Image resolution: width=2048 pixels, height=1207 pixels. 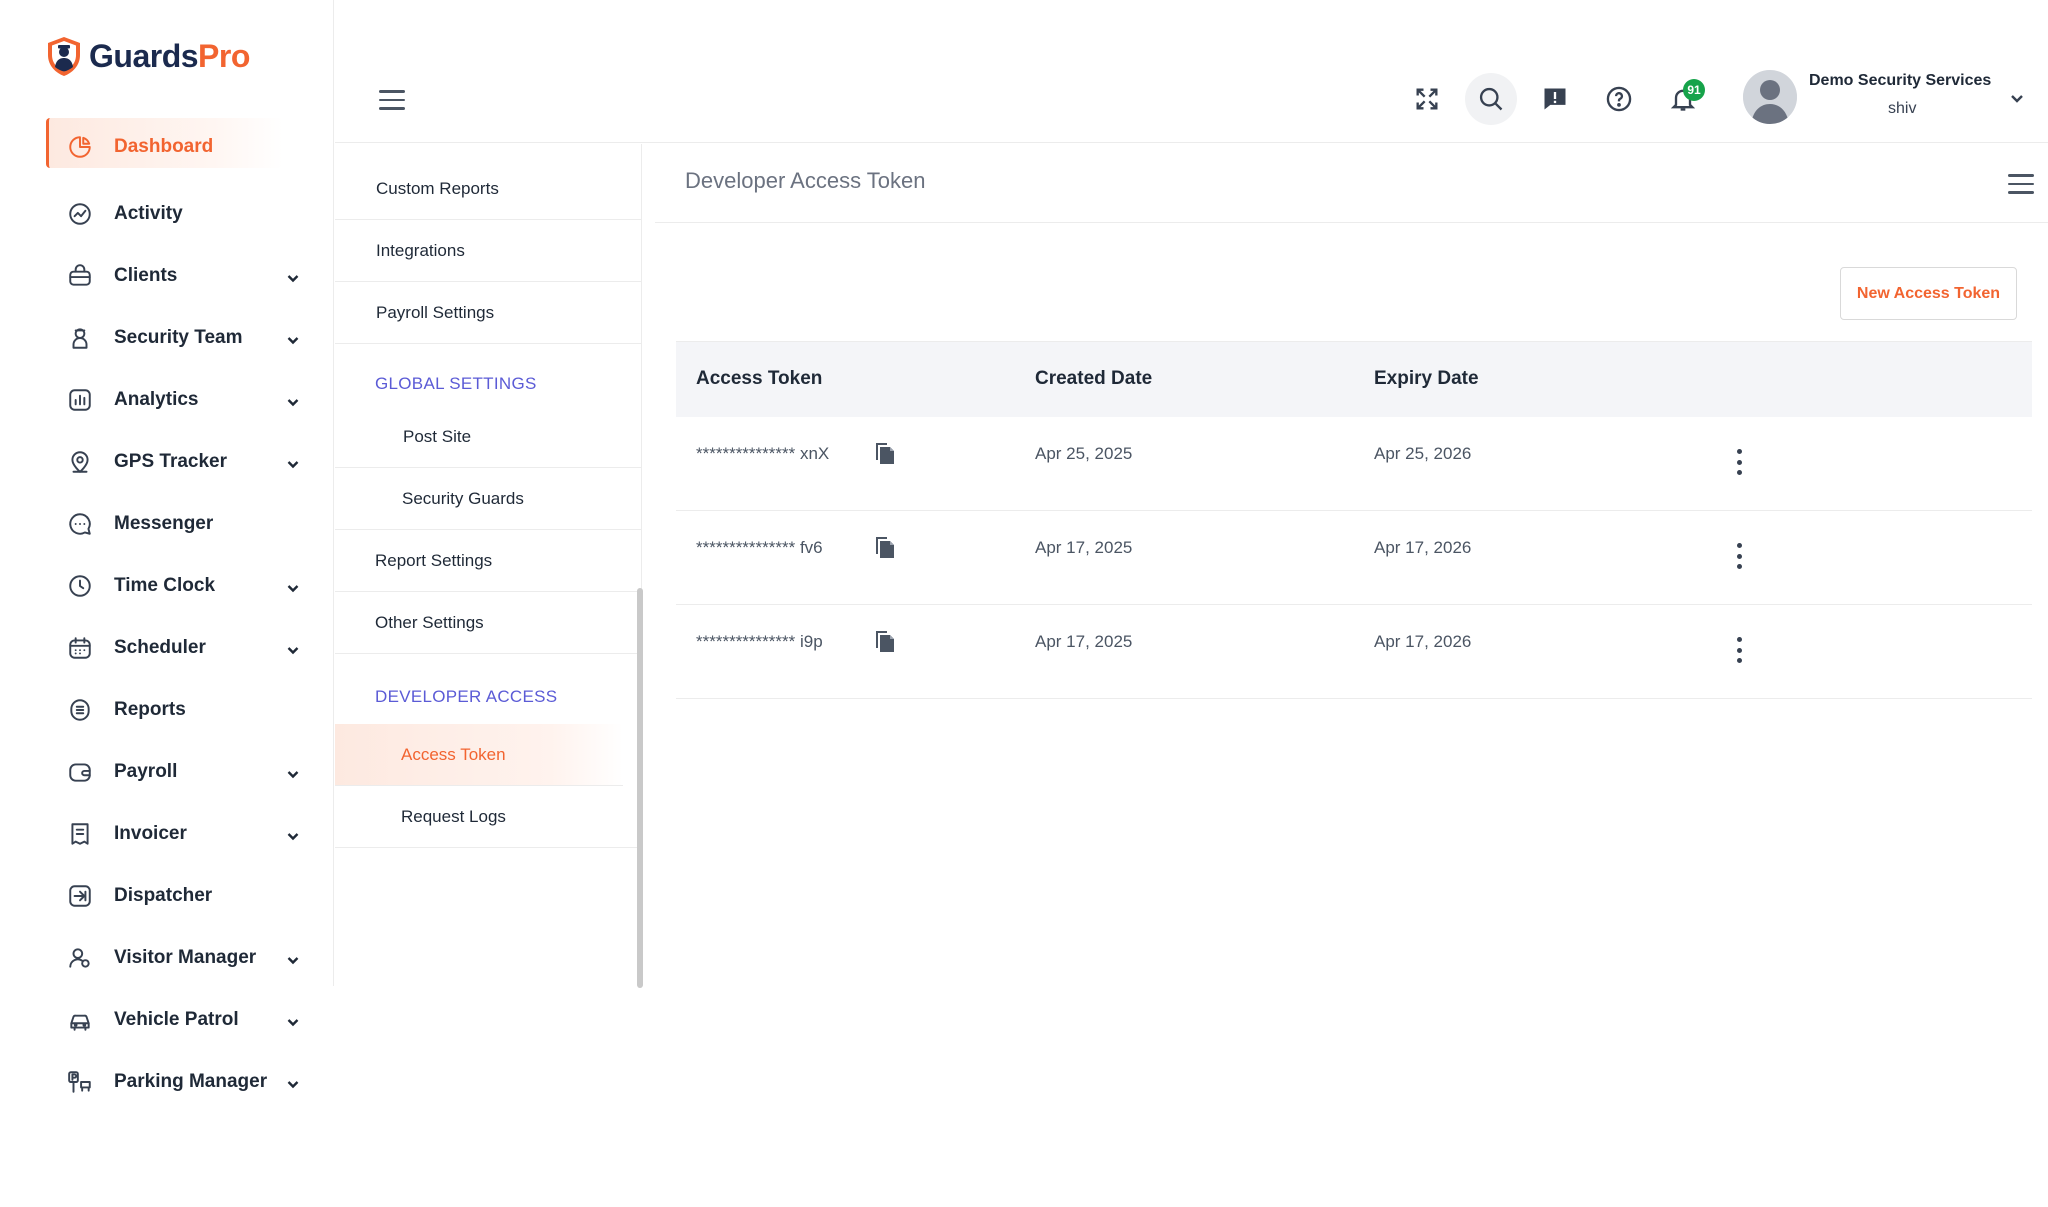 I want to click on column-header-created-date: Created Date, so click(x=1094, y=378).